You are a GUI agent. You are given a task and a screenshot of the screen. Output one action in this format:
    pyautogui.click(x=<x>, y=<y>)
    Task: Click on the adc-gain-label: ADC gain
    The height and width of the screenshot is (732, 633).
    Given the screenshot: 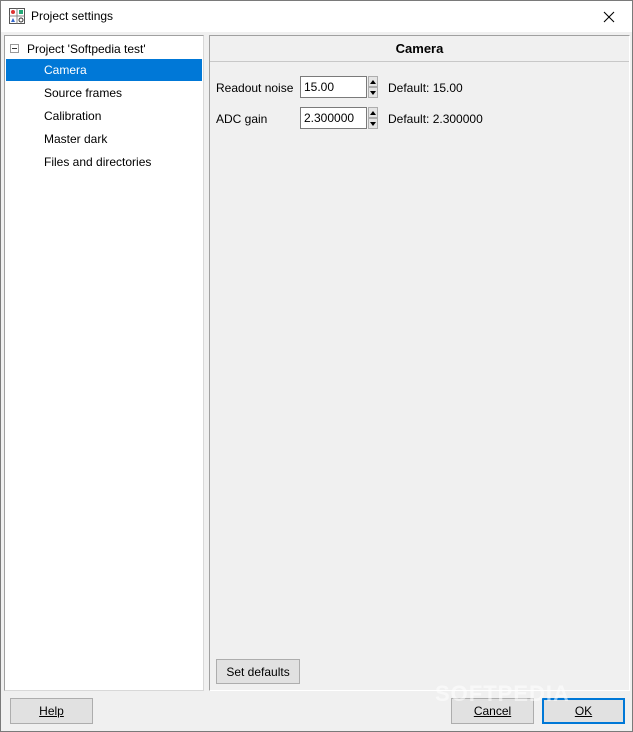 What is the action you would take?
    pyautogui.click(x=242, y=119)
    